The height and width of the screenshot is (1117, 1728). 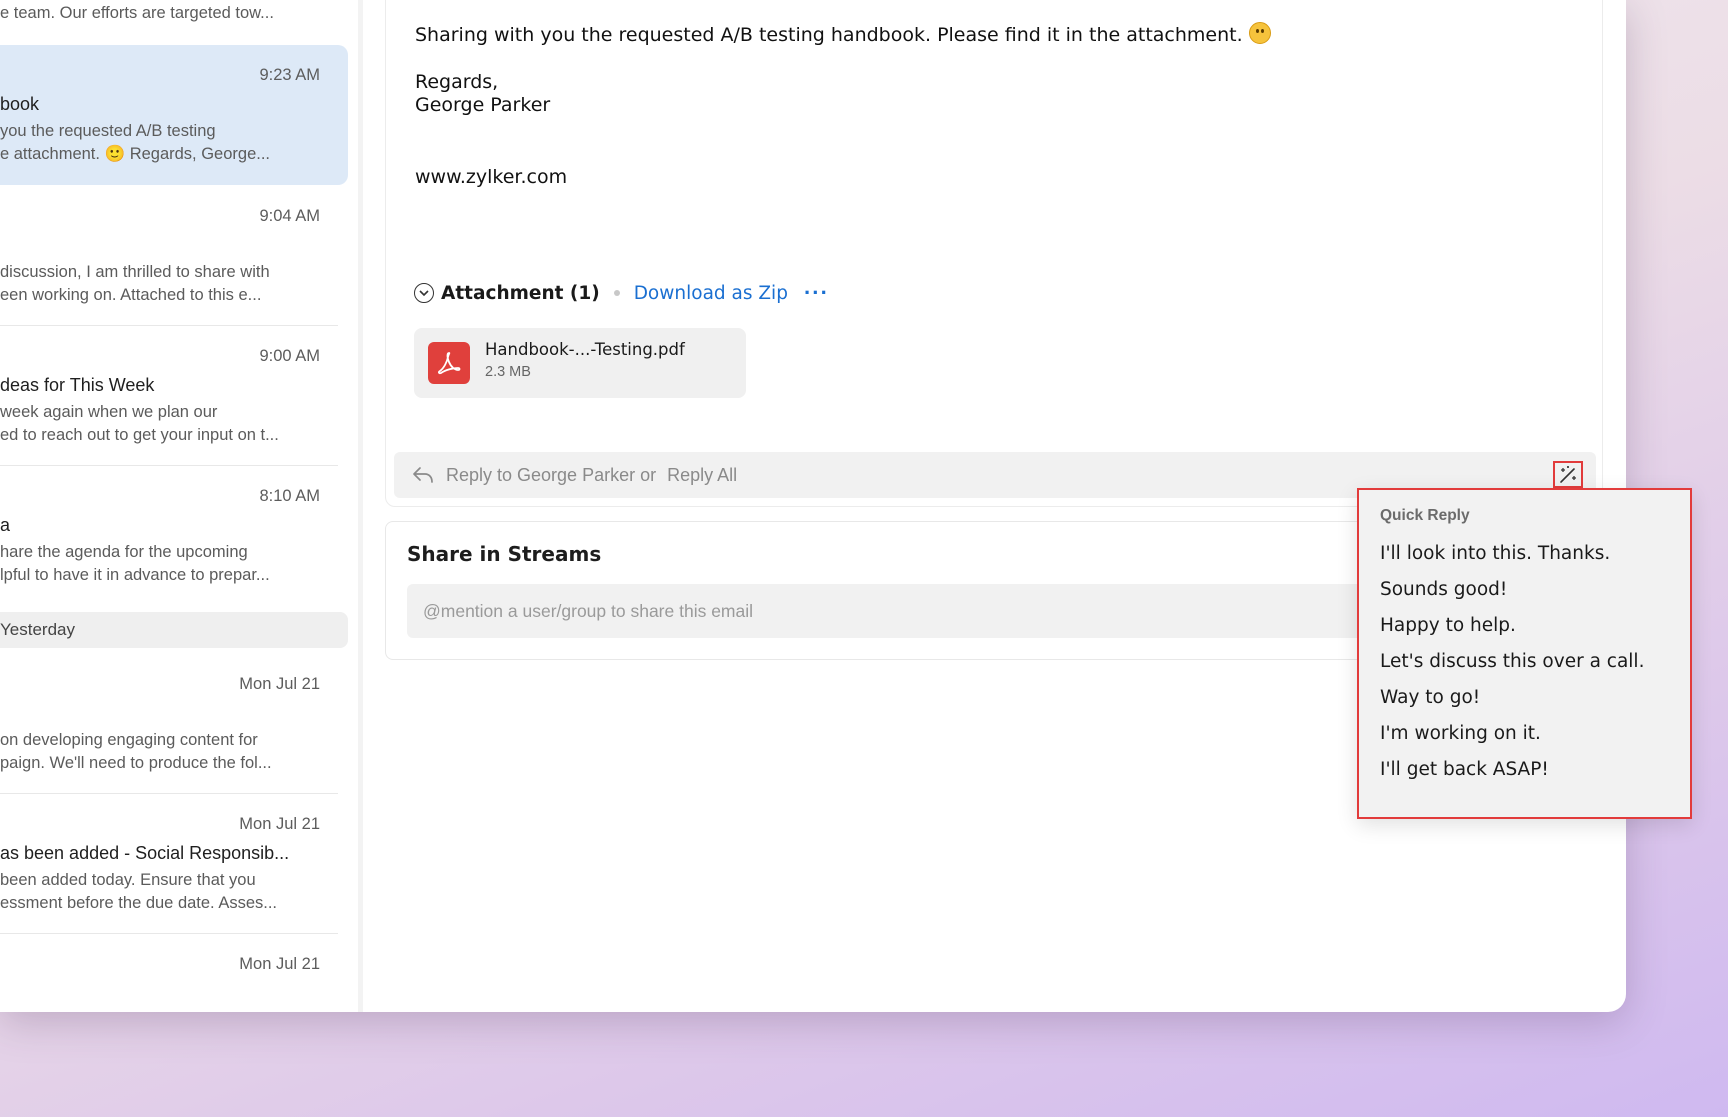 What do you see at coordinates (5, 525) in the screenshot?
I see `mail-subject: a` at bounding box center [5, 525].